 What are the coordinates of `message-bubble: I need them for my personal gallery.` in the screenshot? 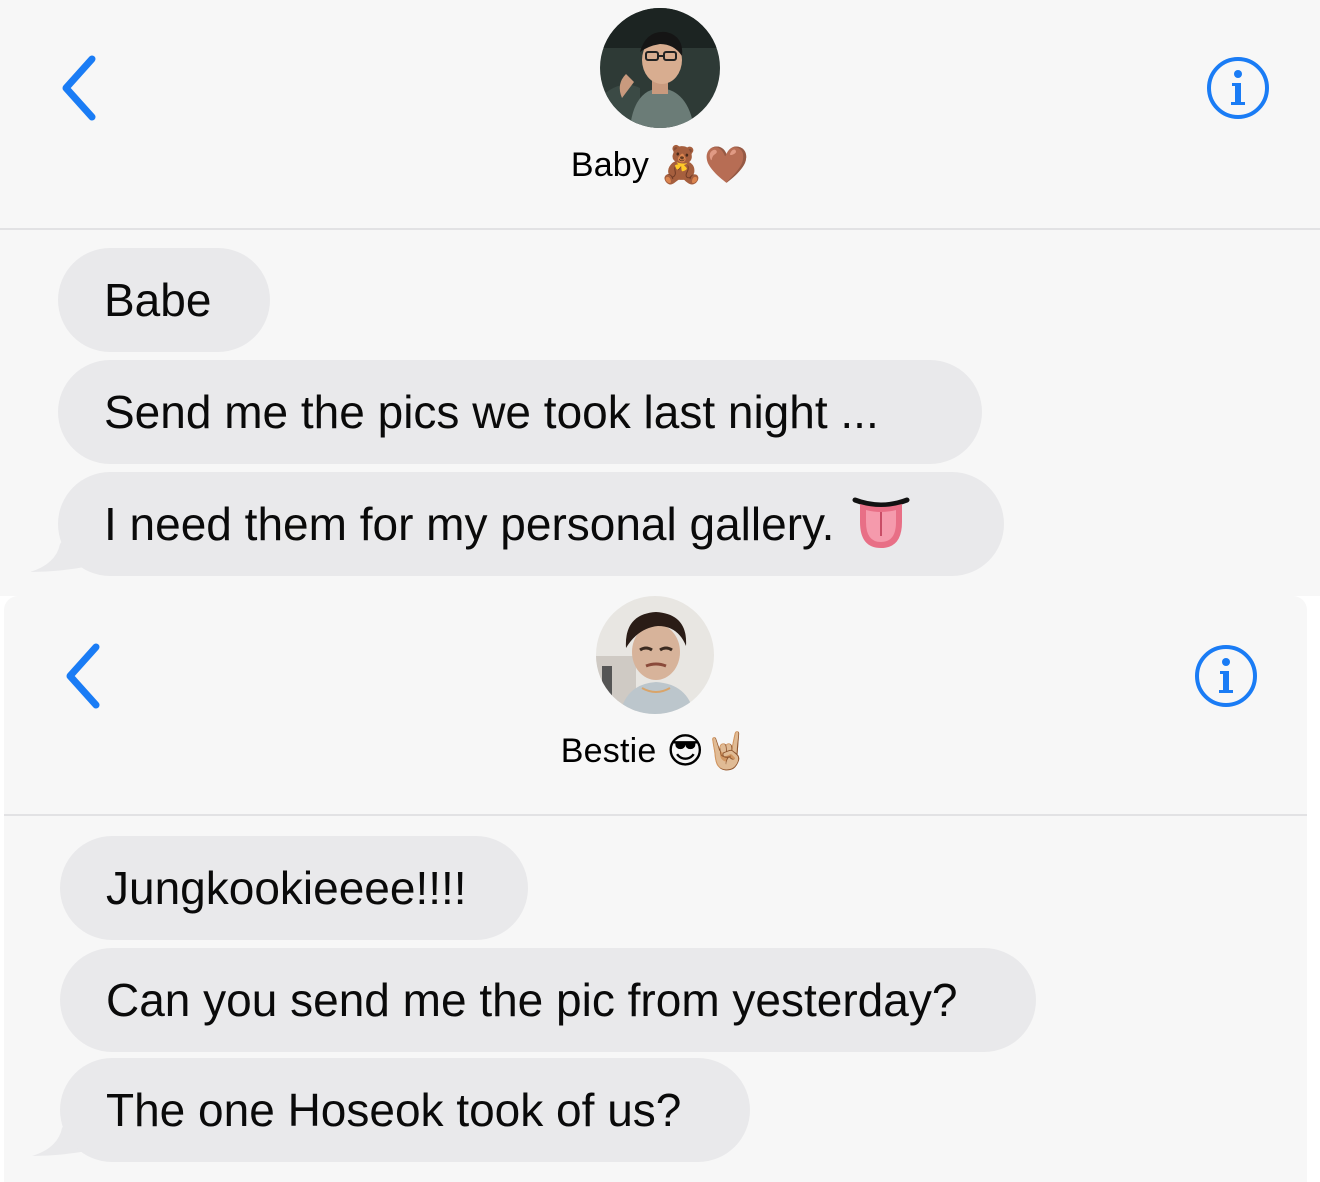 It's located at (531, 524).